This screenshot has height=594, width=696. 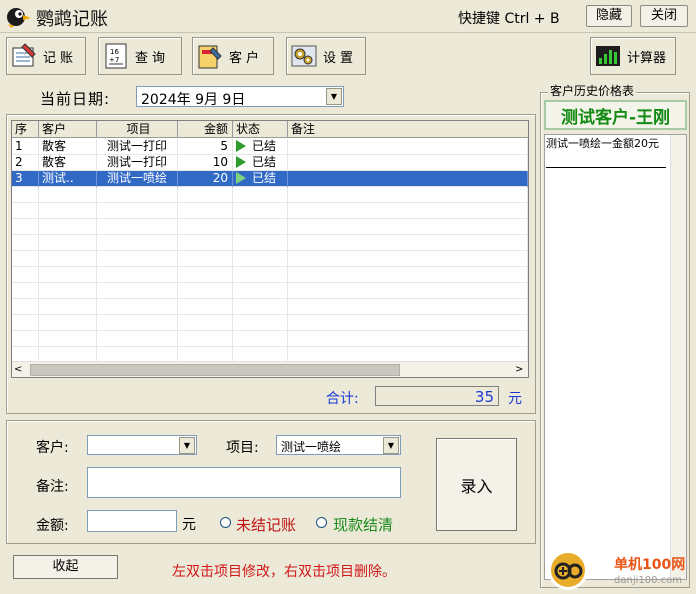 I want to click on total-value: 35, so click(x=484, y=397).